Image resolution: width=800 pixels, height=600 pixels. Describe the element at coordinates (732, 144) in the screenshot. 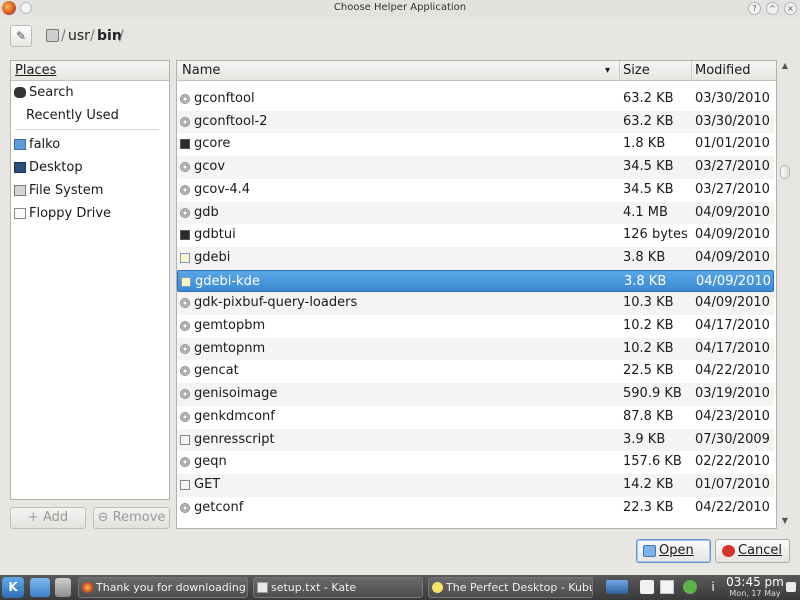

I see `file-modified: 01/01/2010` at that location.